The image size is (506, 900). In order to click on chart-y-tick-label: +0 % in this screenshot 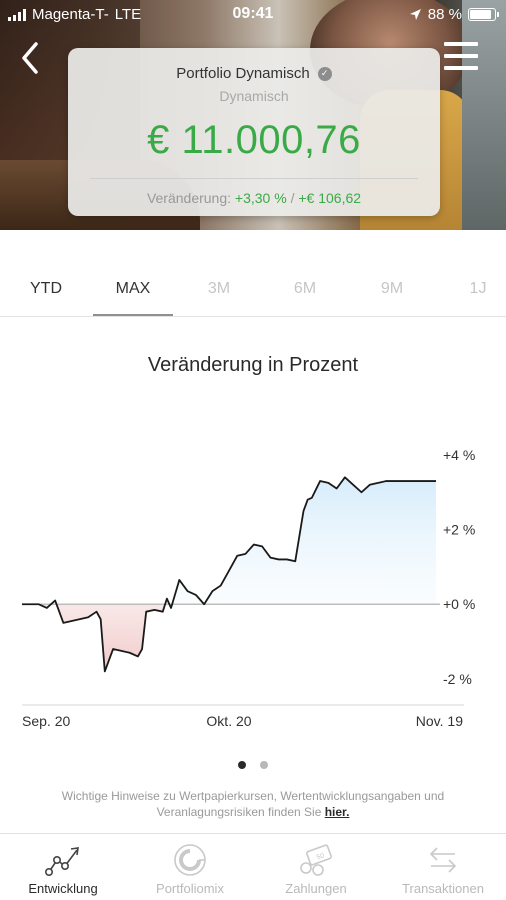, I will do `click(459, 604)`.